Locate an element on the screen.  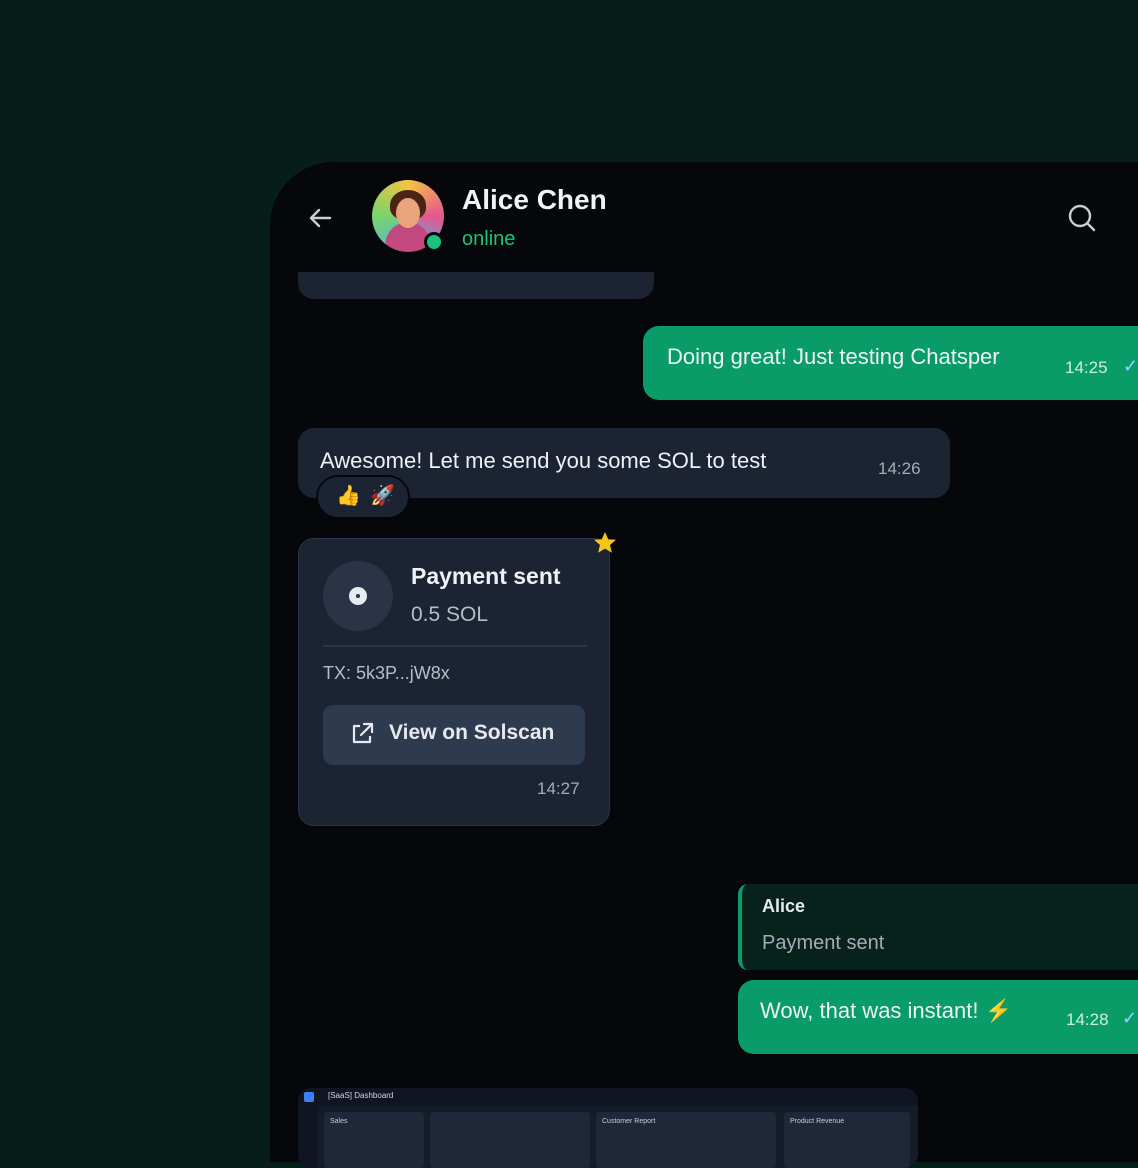
payment-icon is located at coordinates (358, 596).